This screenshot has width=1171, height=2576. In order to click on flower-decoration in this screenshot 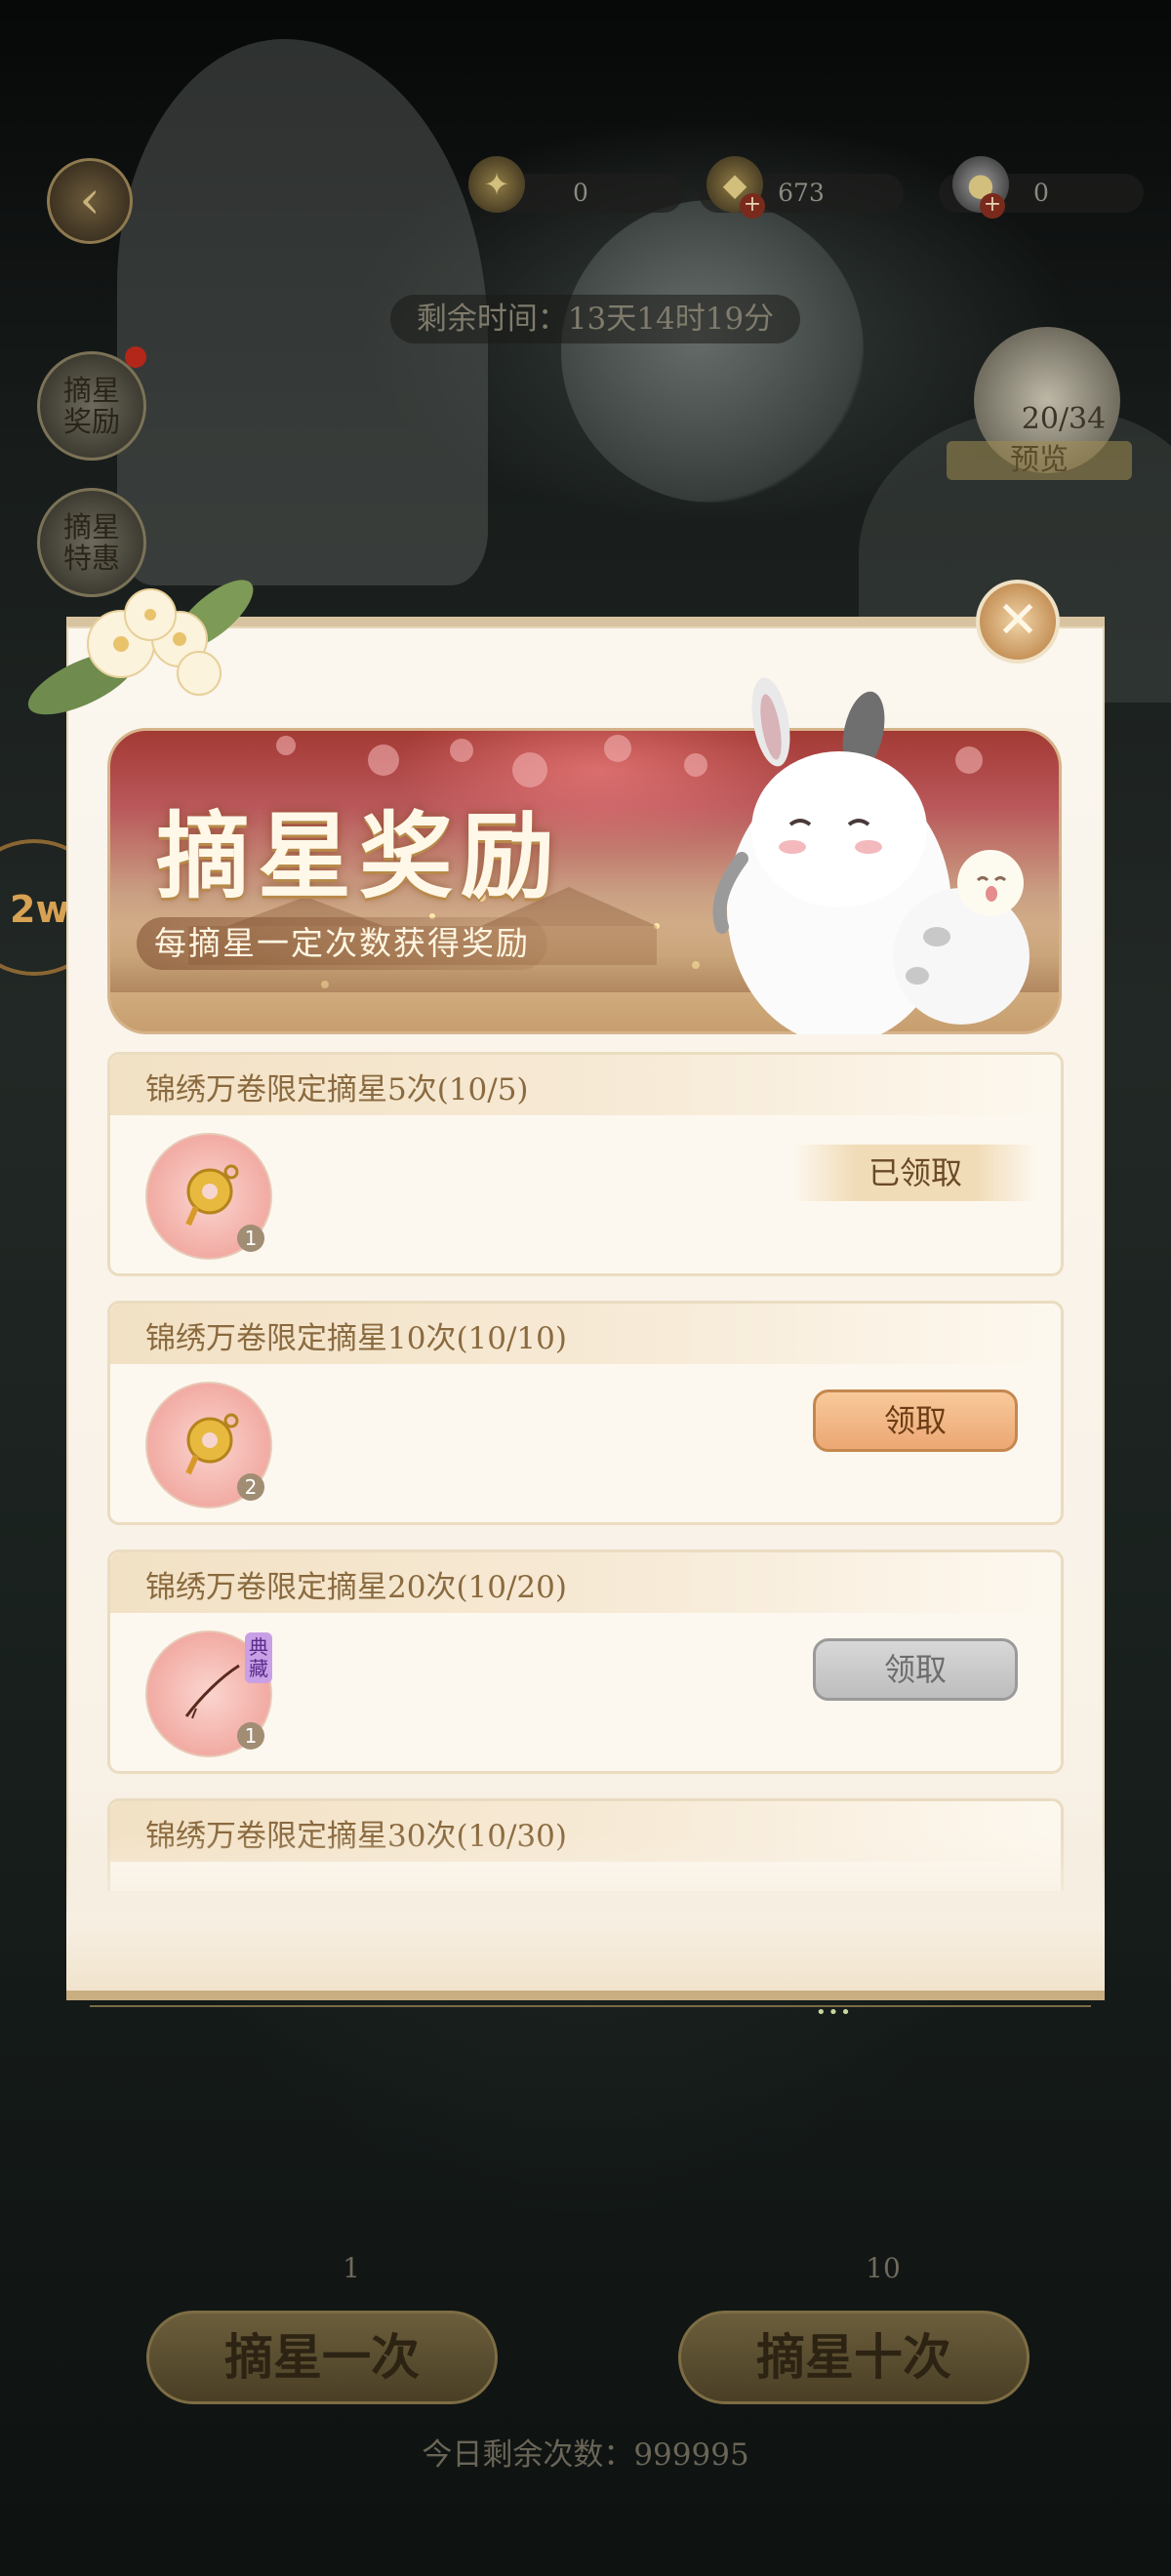, I will do `click(140, 647)`.